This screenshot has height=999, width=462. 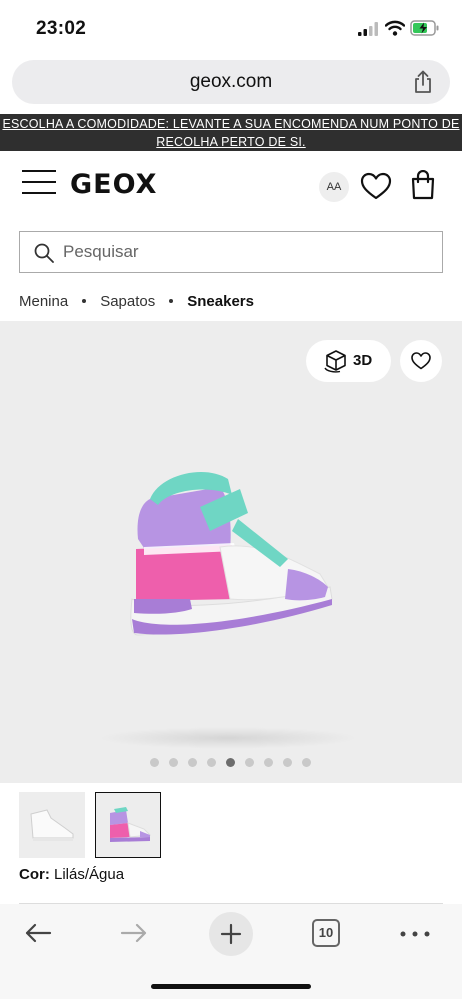 I want to click on view-3d-button: 3D, so click(x=348, y=361).